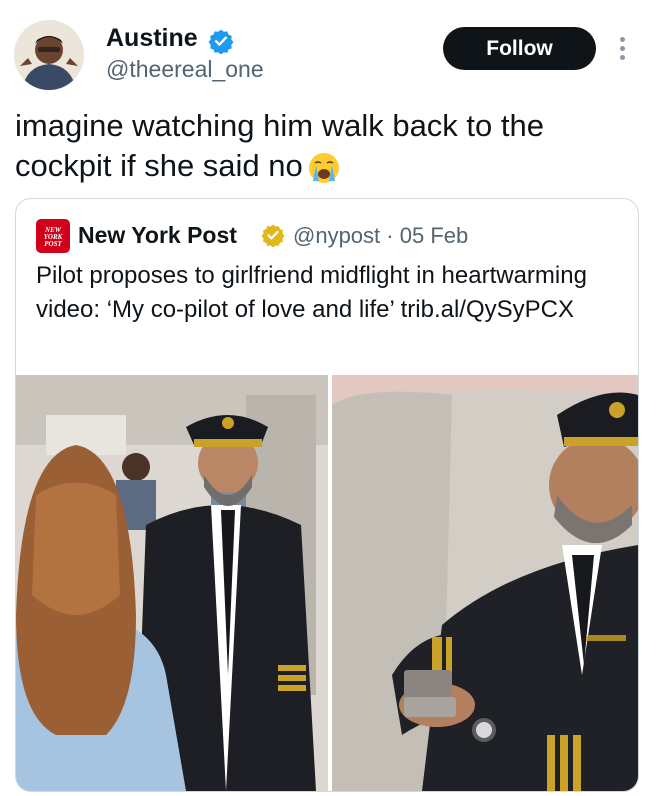  I want to click on author-name: Austine, so click(152, 38).